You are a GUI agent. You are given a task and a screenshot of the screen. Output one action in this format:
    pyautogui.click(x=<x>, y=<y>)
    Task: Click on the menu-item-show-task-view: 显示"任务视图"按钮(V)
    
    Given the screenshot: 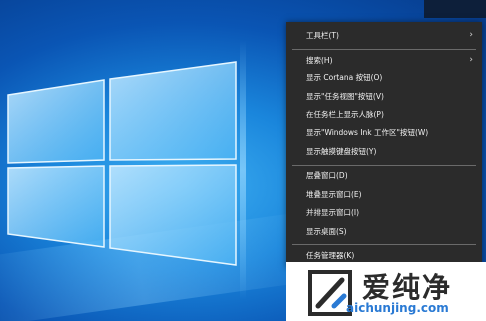 What is the action you would take?
    pyautogui.click(x=384, y=96)
    